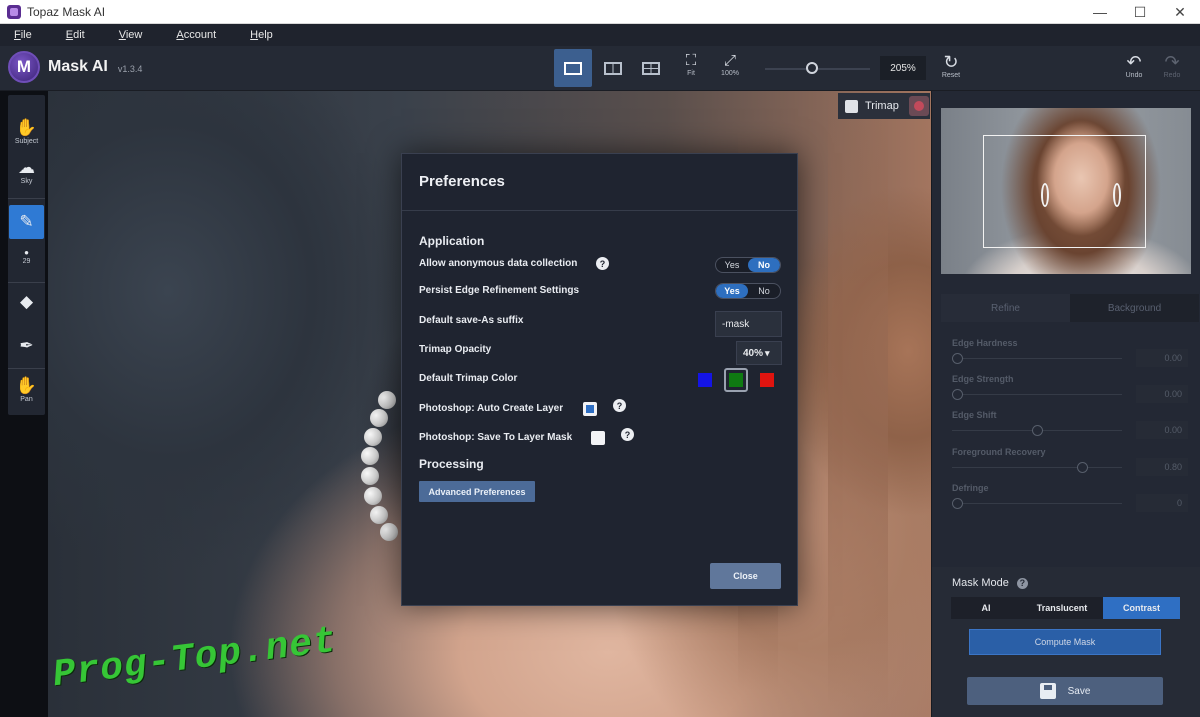 The image size is (1200, 717). I want to click on split-view-button, so click(613, 68).